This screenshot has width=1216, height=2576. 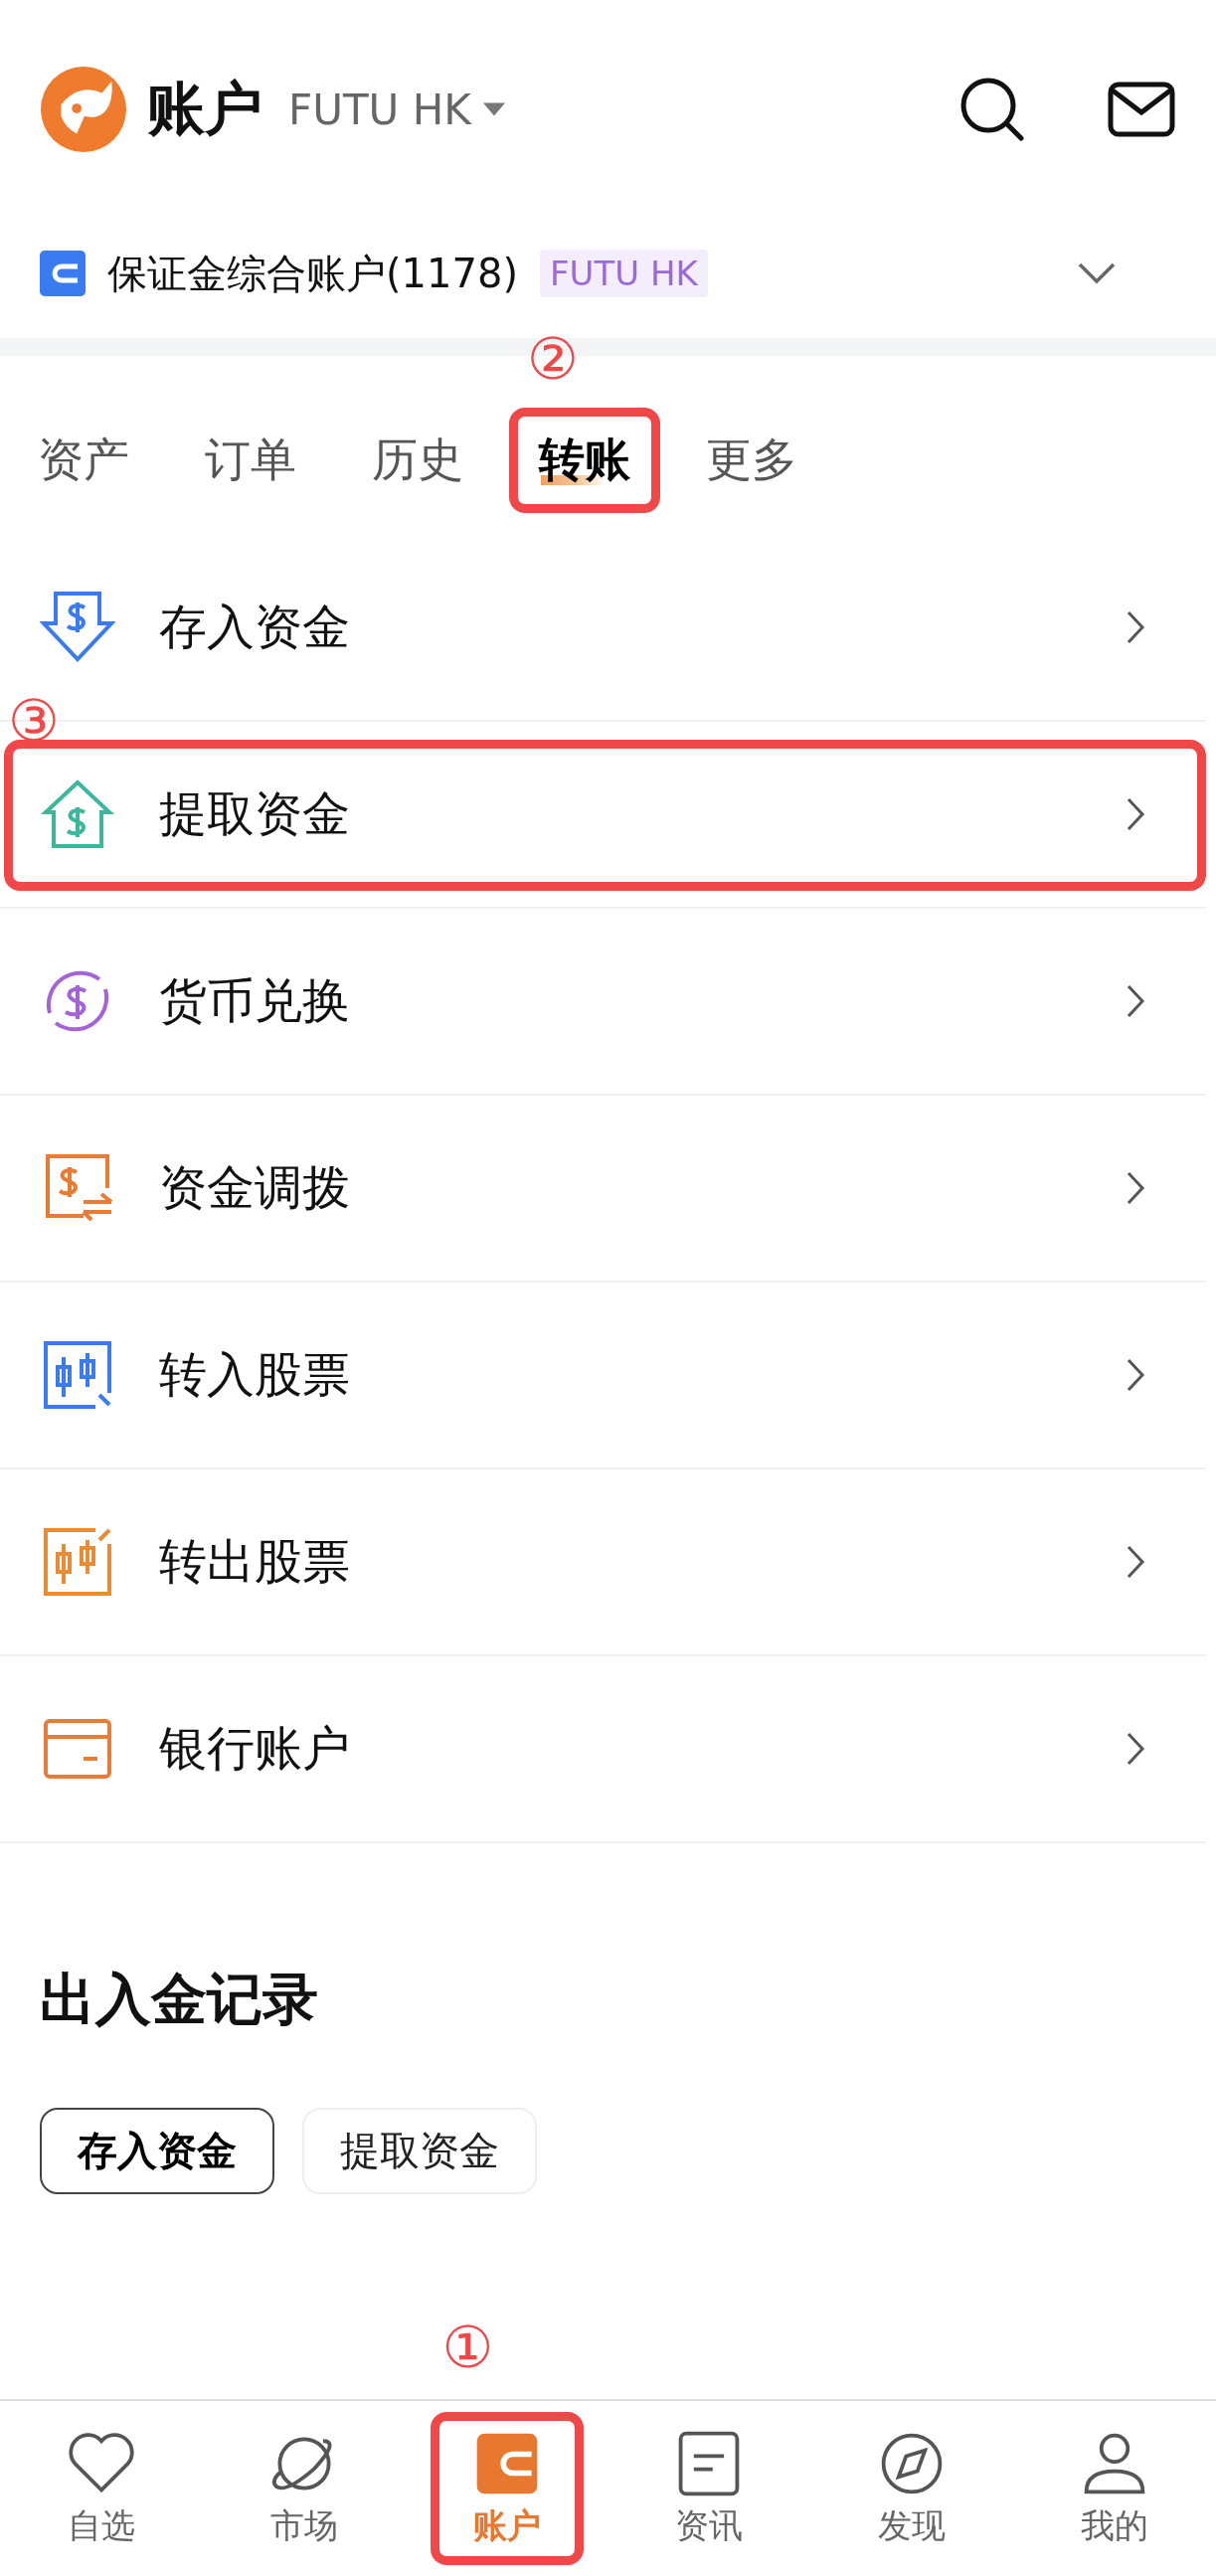 I want to click on nav-tab: 市场, so click(x=303, y=2488).